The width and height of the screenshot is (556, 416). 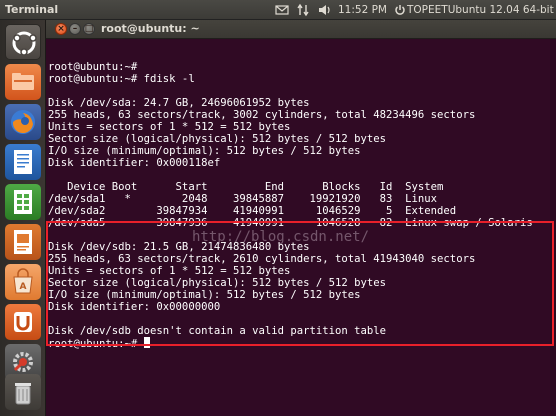 I want to click on maximize-button: □, so click(x=89, y=29).